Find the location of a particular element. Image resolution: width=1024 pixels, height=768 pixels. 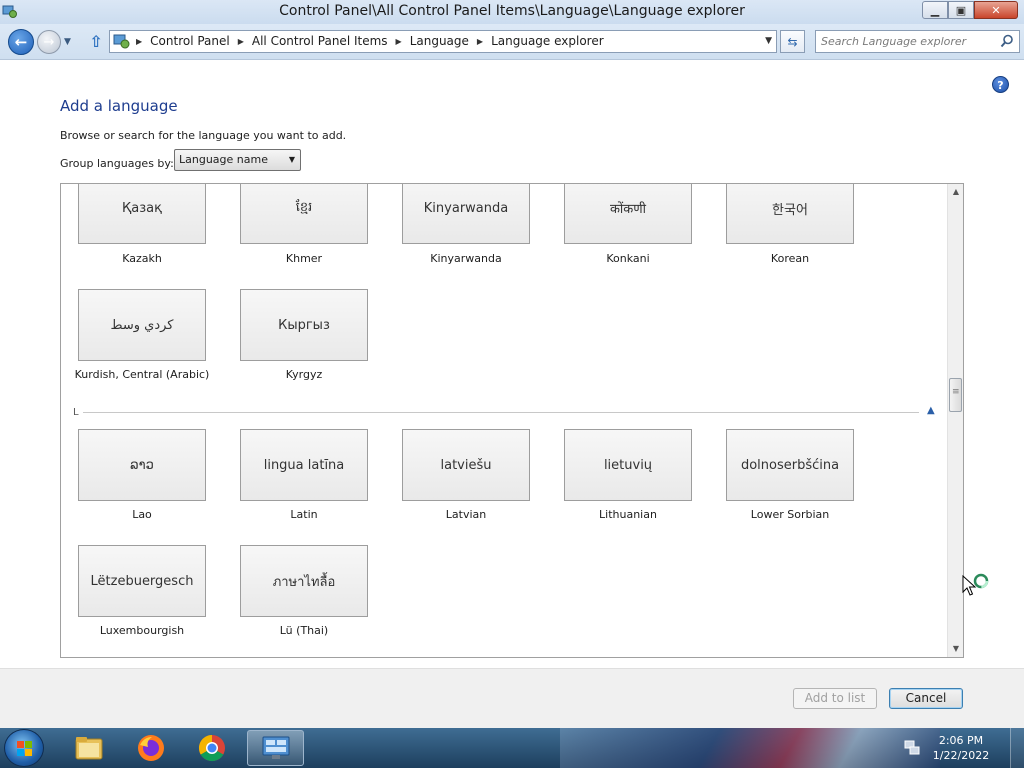

search-icon is located at coordinates (1007, 41).